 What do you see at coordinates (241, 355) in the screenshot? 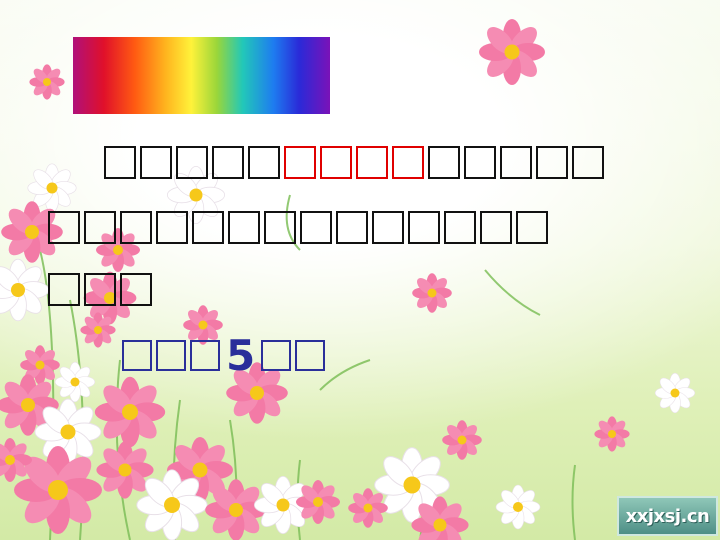
I see `number-five: 5` at bounding box center [241, 355].